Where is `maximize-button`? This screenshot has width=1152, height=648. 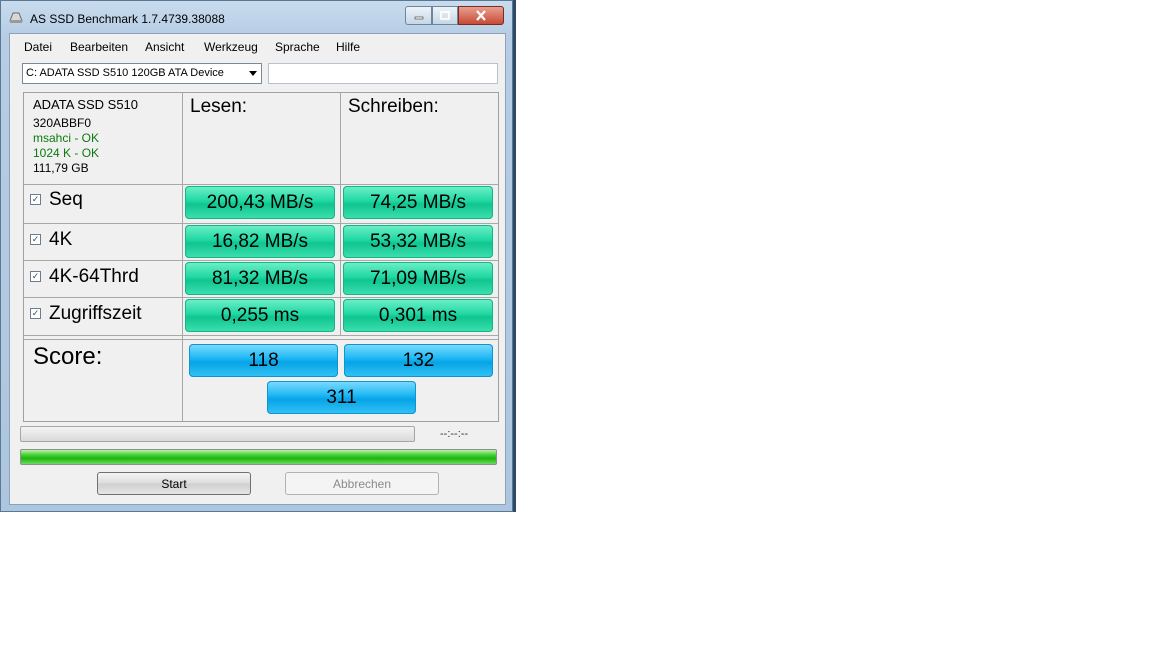 maximize-button is located at coordinates (445, 15).